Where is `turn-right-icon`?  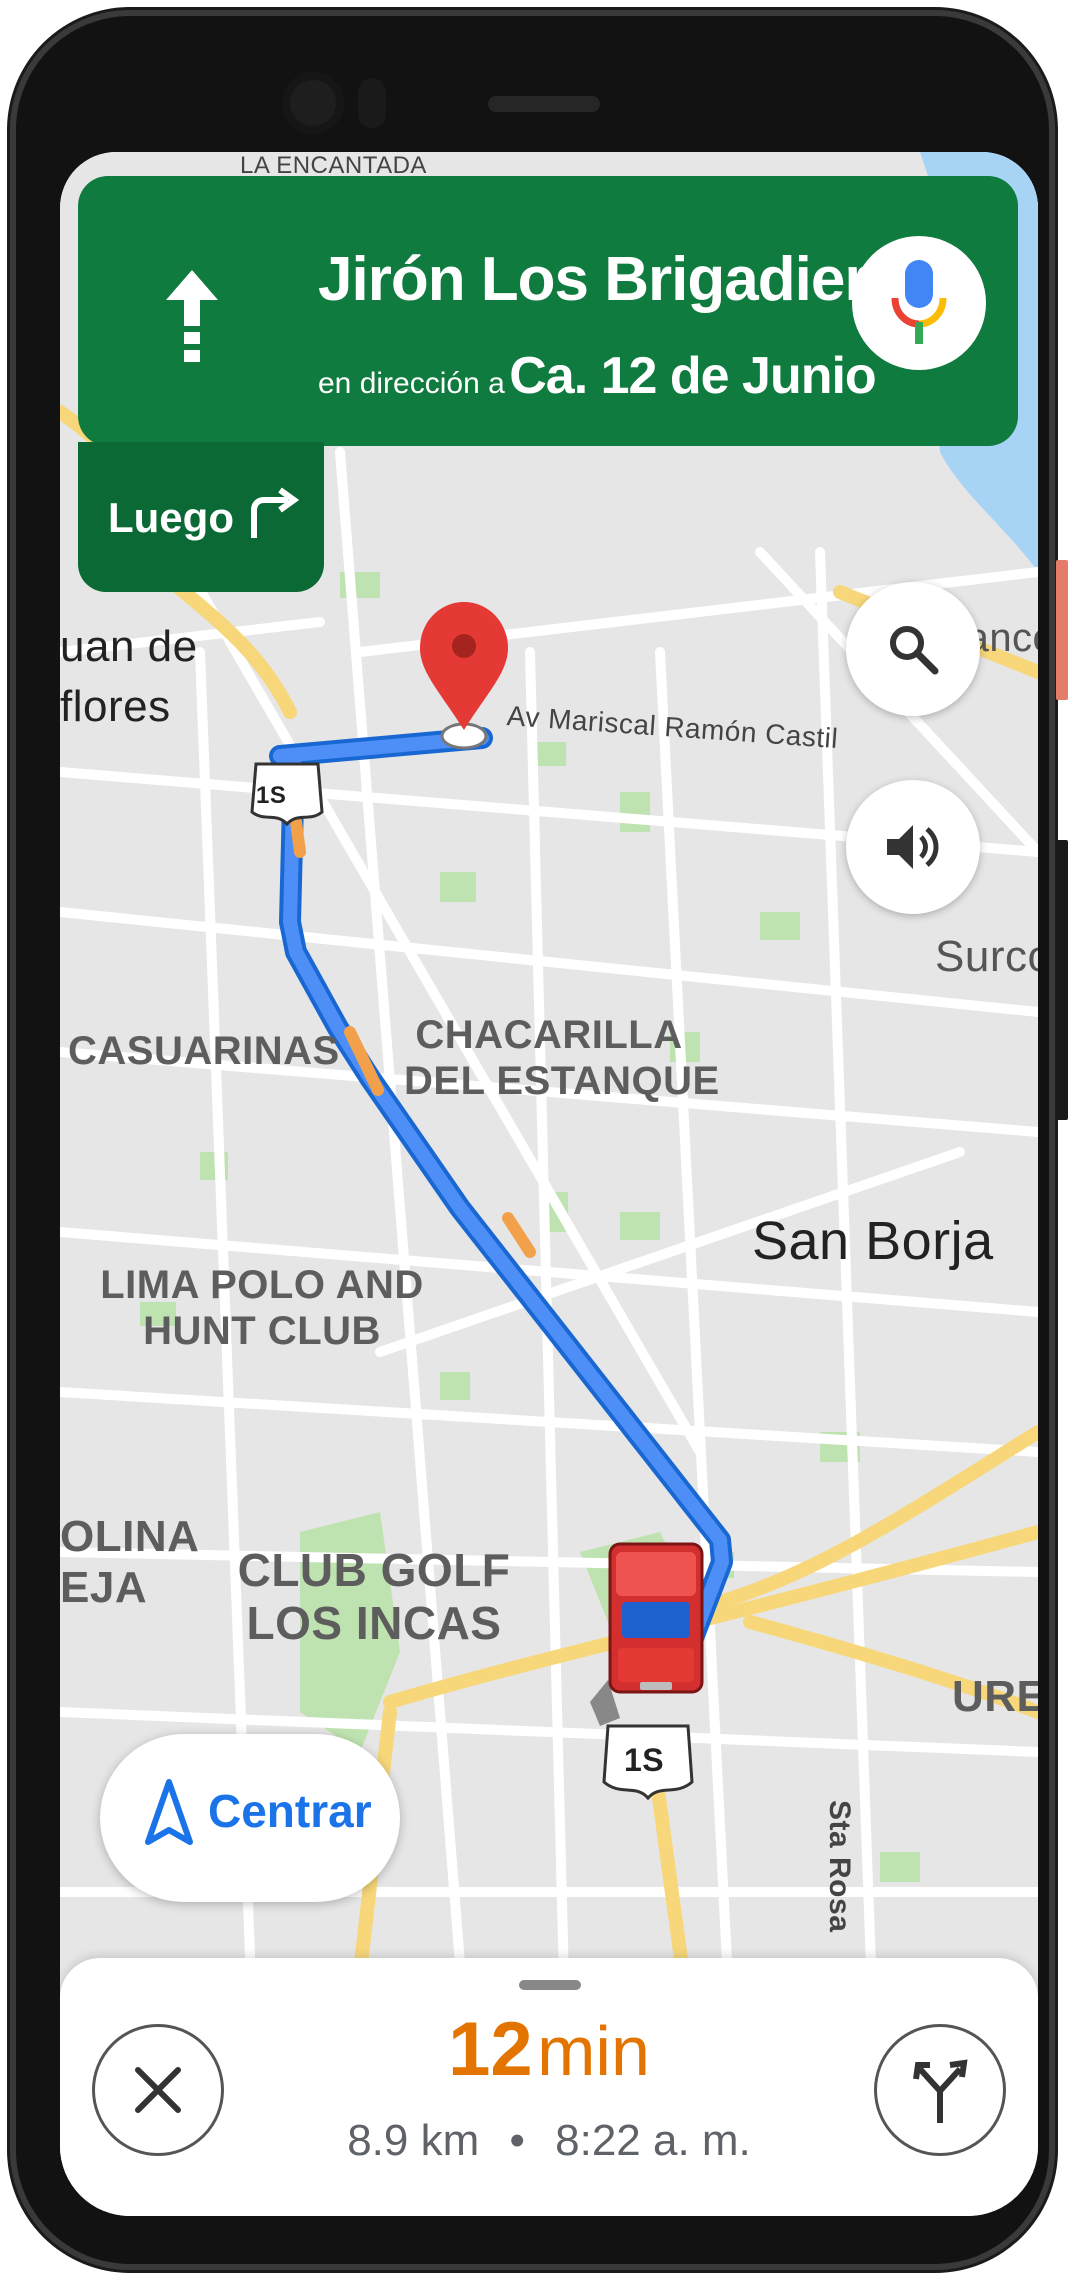 turn-right-icon is located at coordinates (275, 512).